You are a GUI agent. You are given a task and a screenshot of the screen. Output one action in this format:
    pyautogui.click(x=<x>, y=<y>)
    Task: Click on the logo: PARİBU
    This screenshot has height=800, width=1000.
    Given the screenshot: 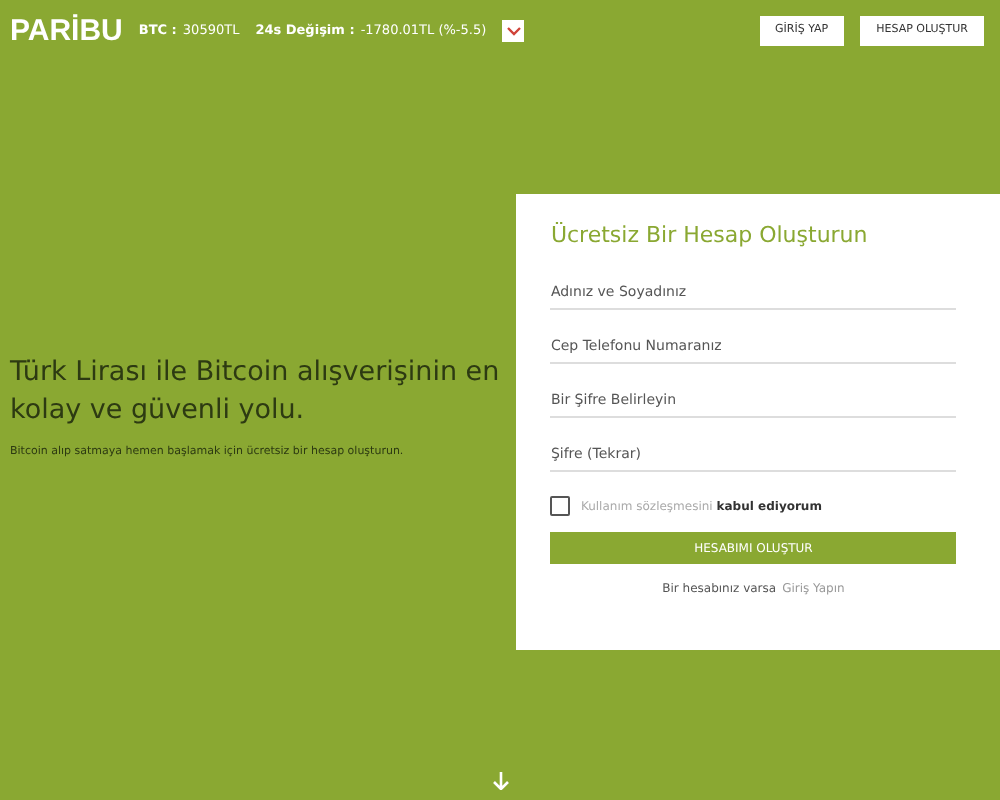 What is the action you would take?
    pyautogui.click(x=66, y=30)
    